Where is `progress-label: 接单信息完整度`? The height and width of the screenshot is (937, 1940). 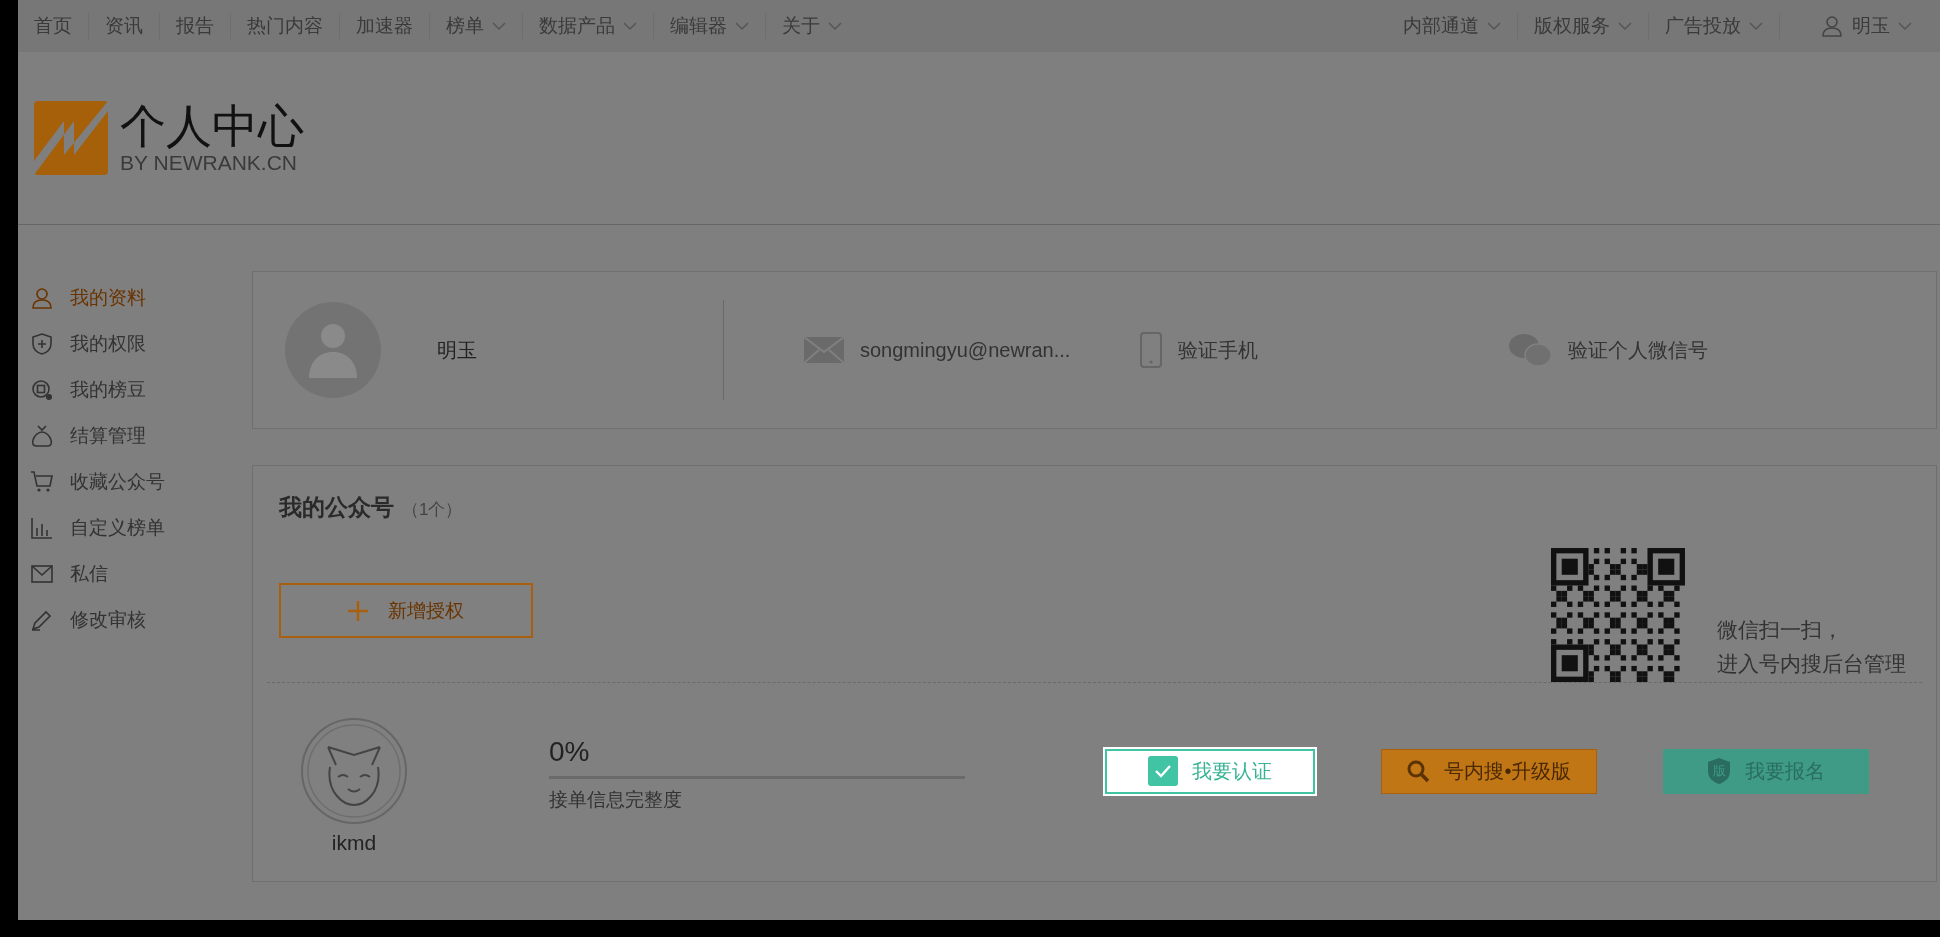 progress-label: 接单信息完整度 is located at coordinates (616, 799).